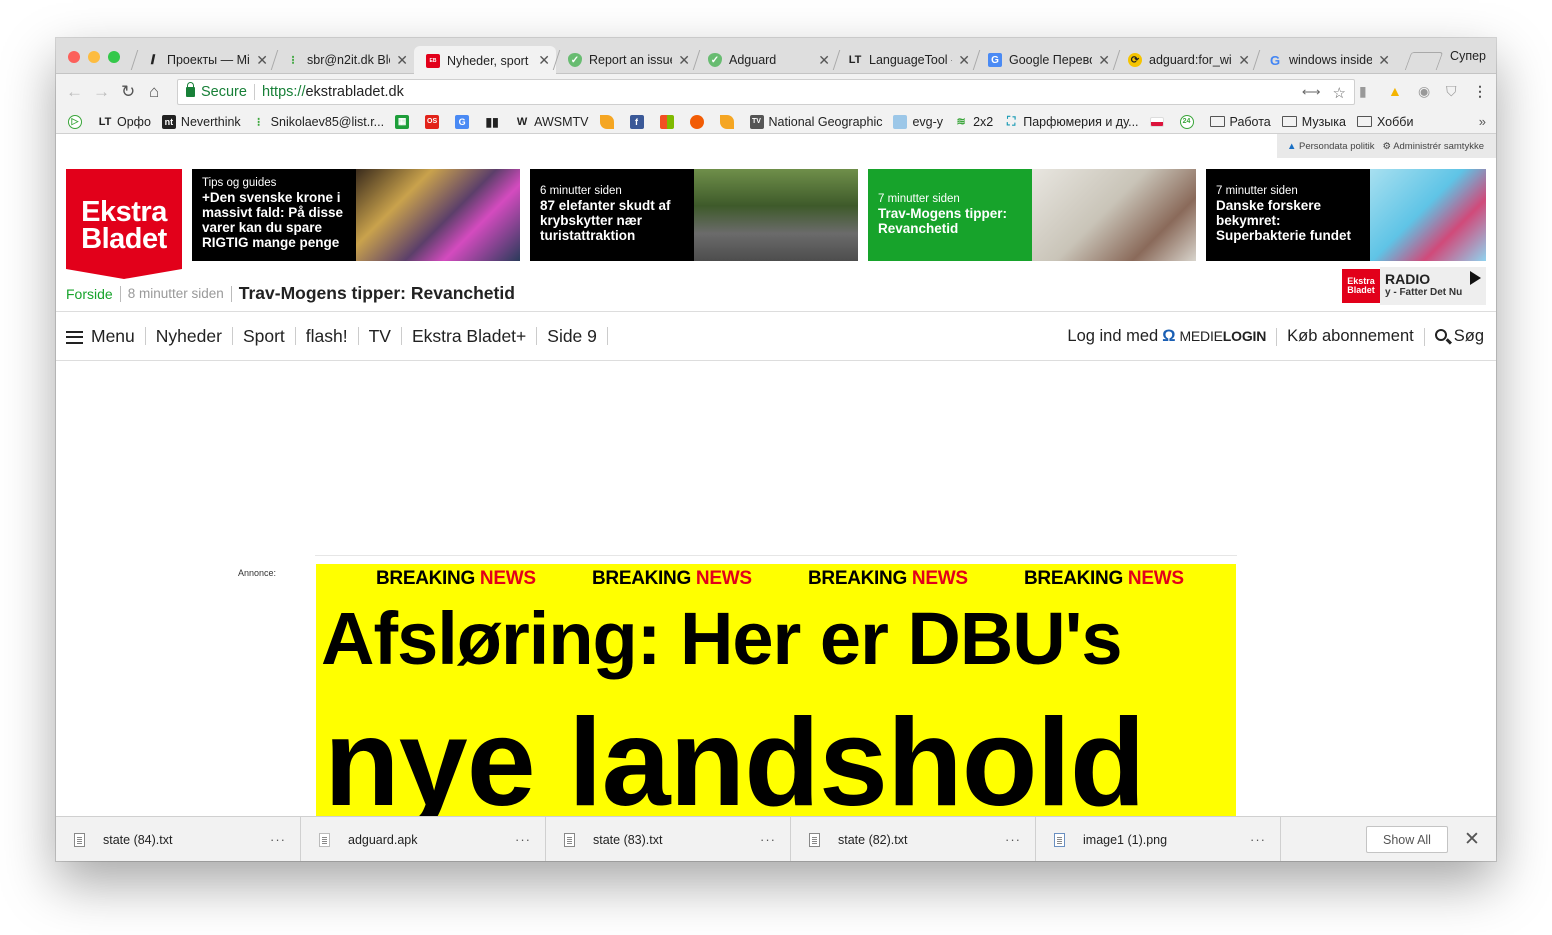  Describe the element at coordinates (1311, 93) in the screenshot. I see `translate-icon: ⟷` at that location.